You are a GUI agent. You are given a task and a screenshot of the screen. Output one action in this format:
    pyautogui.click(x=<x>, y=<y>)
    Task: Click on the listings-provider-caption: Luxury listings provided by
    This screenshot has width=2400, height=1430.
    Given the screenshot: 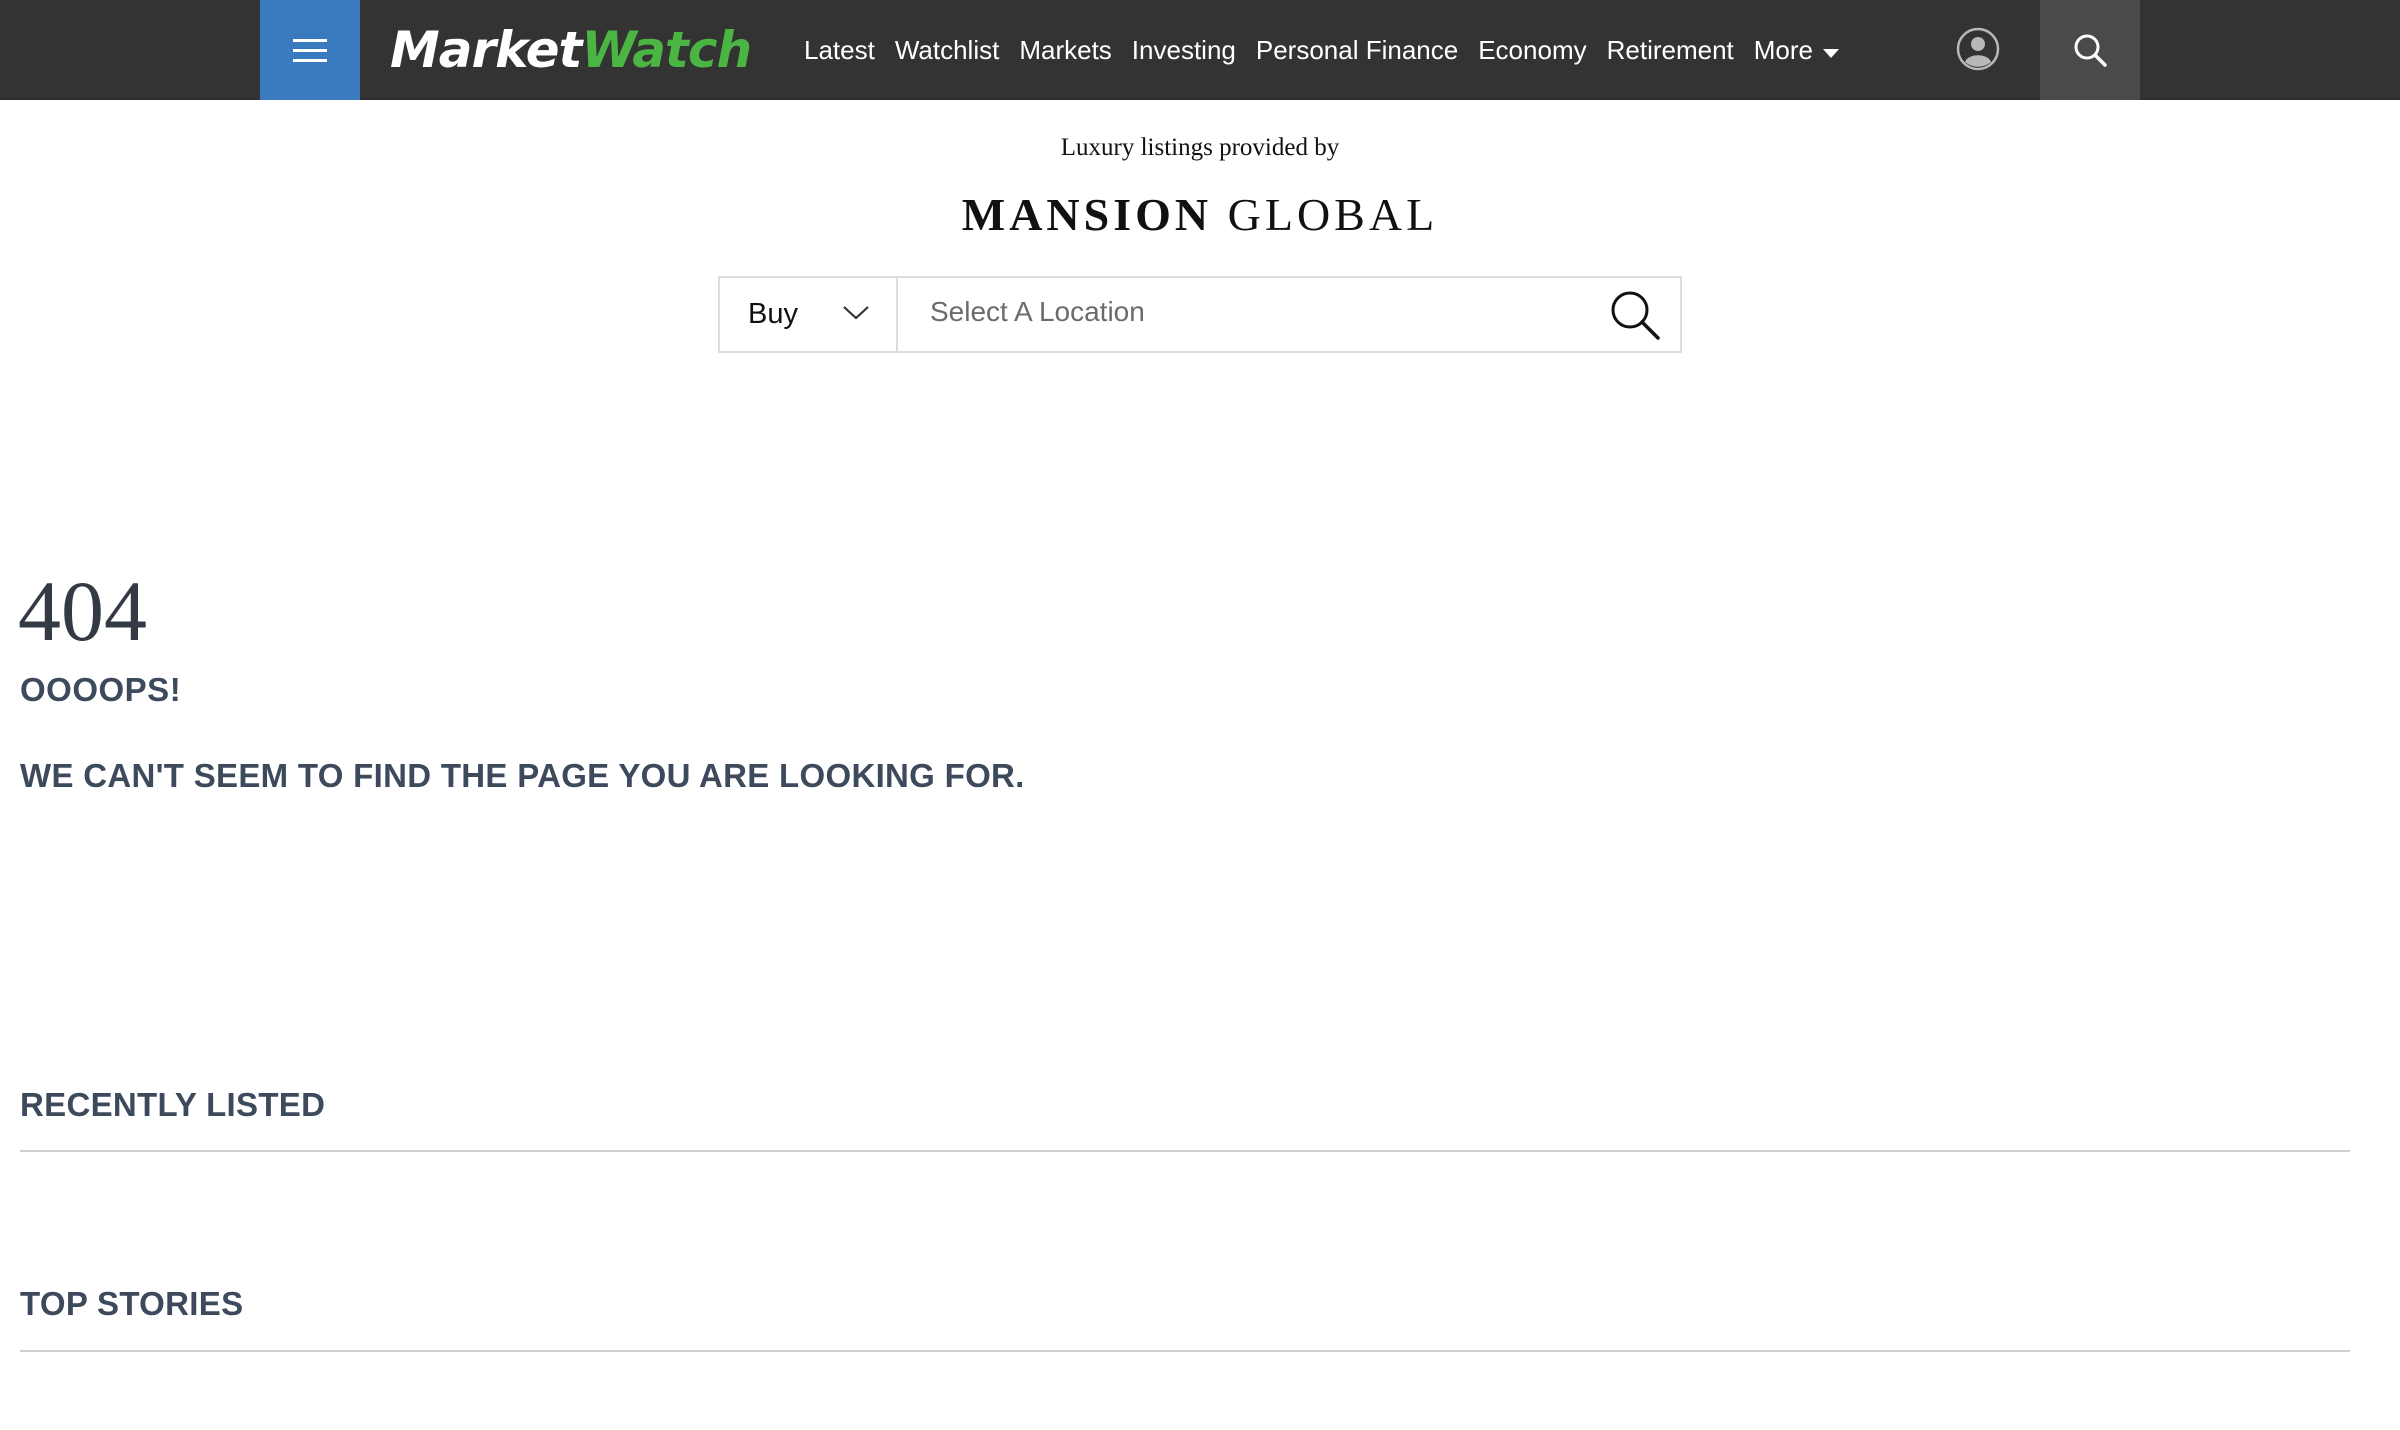 What is the action you would take?
    pyautogui.click(x=1200, y=147)
    